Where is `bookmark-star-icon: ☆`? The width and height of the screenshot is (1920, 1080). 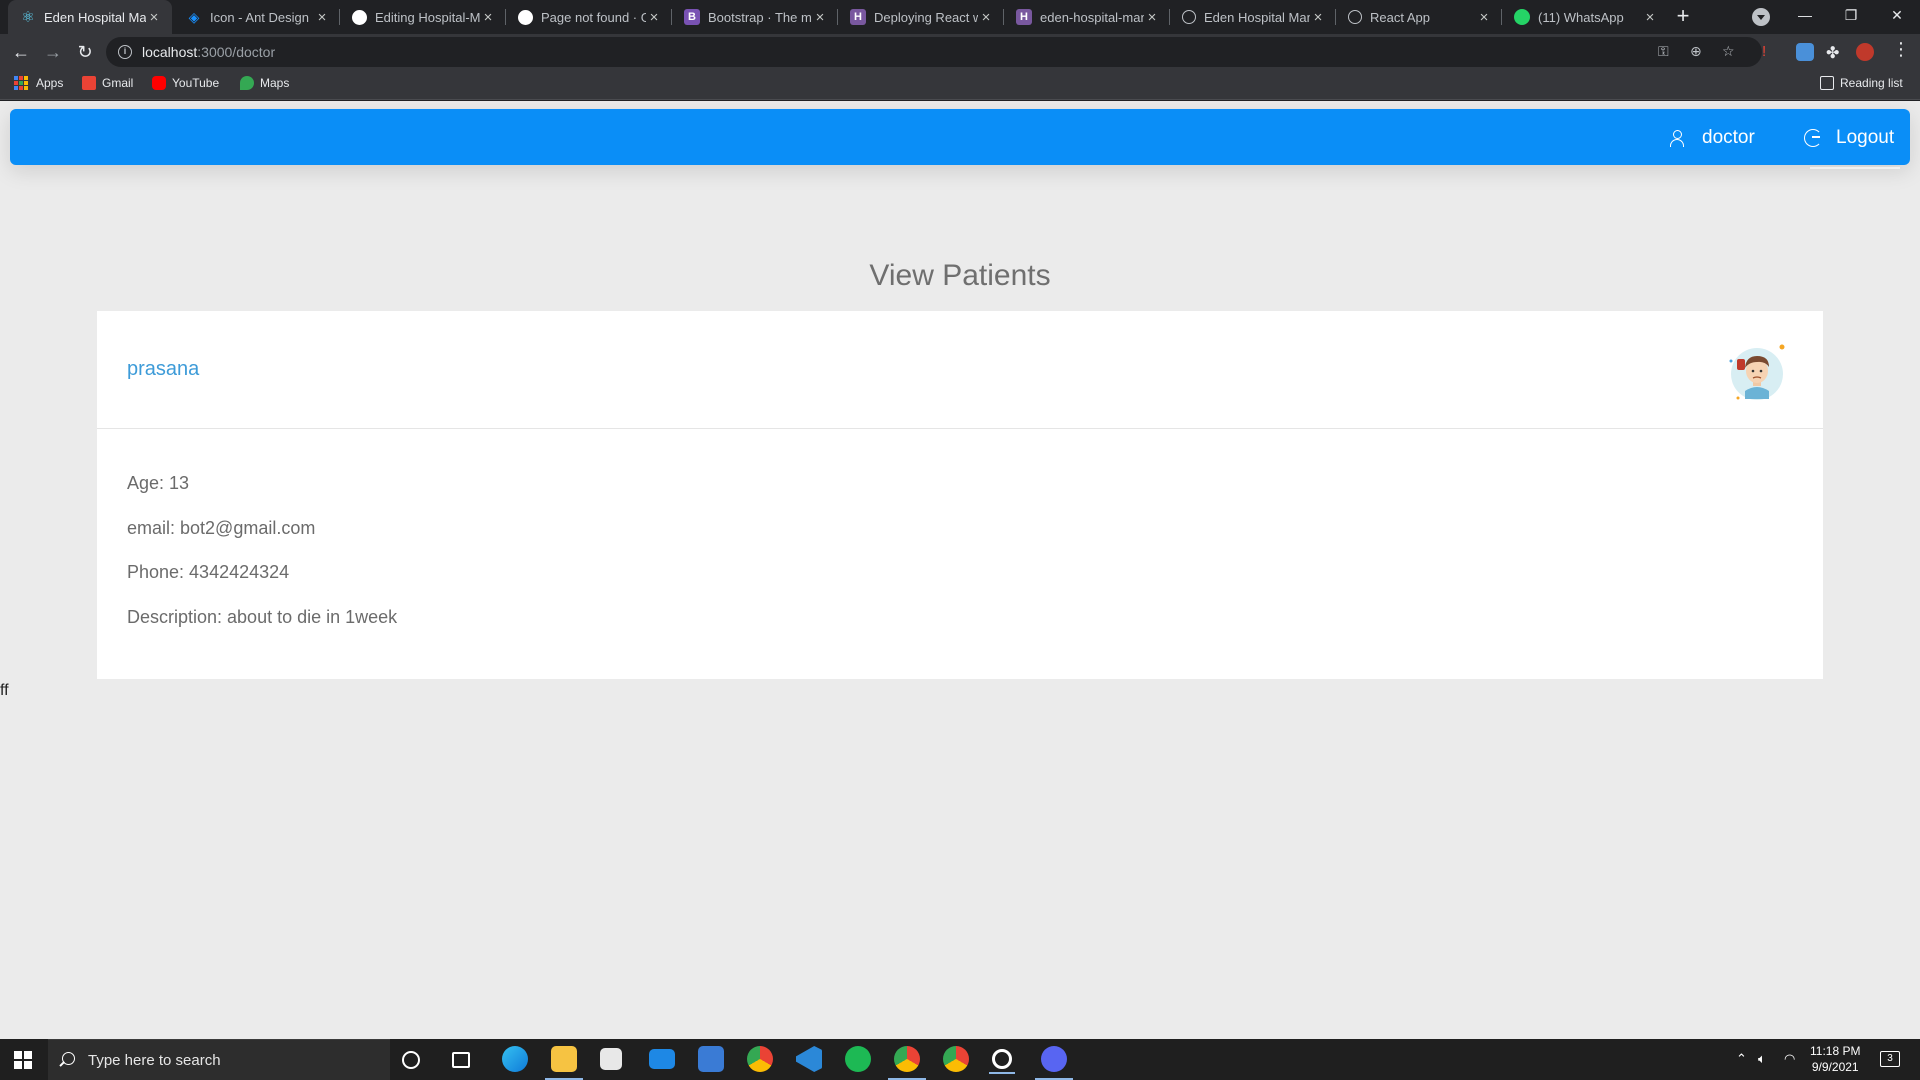
bookmark-star-icon: ☆ is located at coordinates (1728, 51).